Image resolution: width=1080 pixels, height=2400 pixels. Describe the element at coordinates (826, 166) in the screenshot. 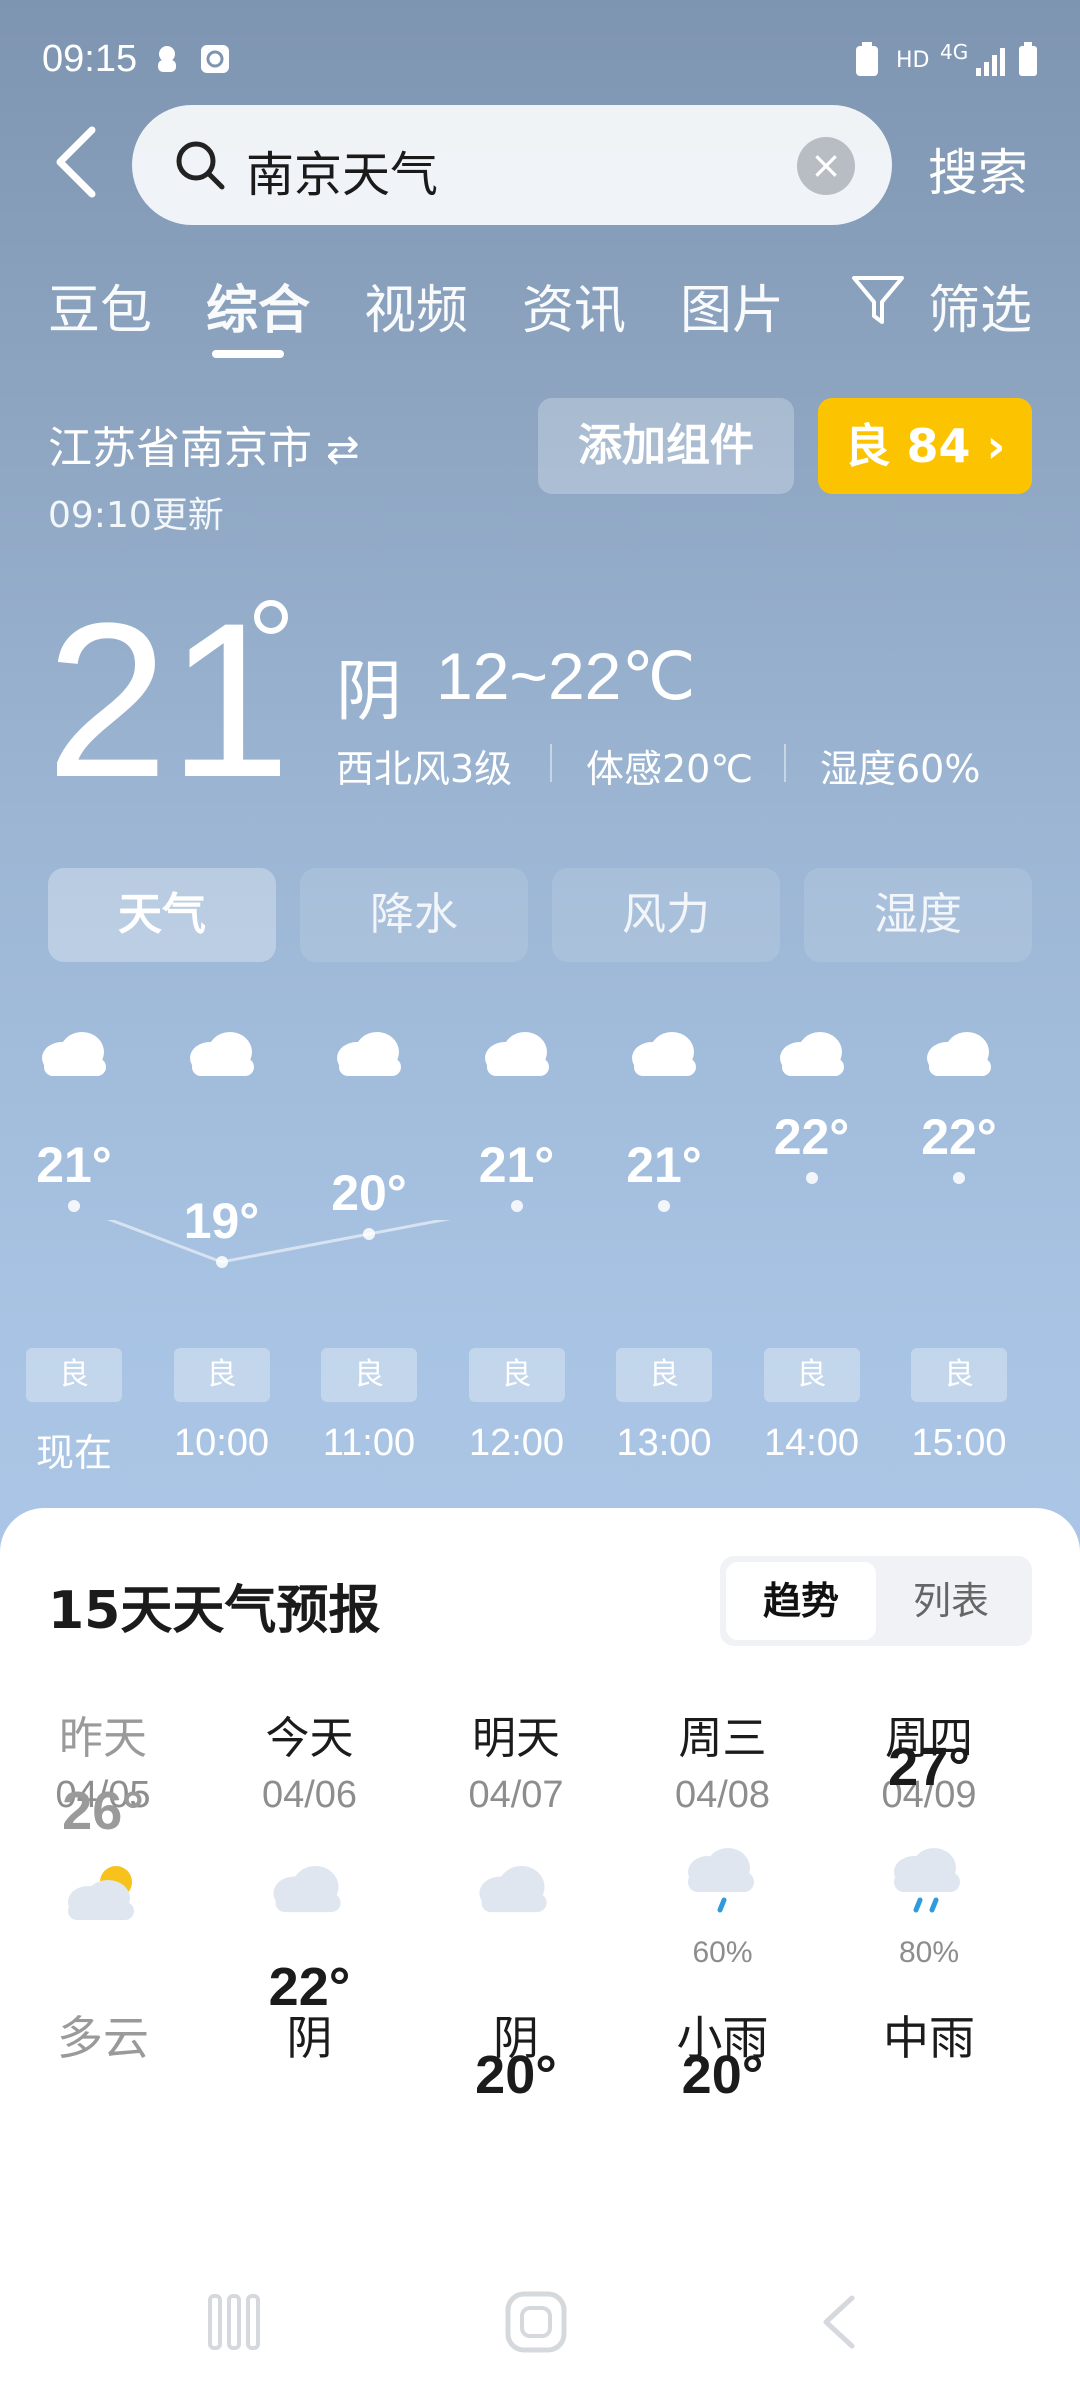

I see `clear-search-icon: ×` at that location.